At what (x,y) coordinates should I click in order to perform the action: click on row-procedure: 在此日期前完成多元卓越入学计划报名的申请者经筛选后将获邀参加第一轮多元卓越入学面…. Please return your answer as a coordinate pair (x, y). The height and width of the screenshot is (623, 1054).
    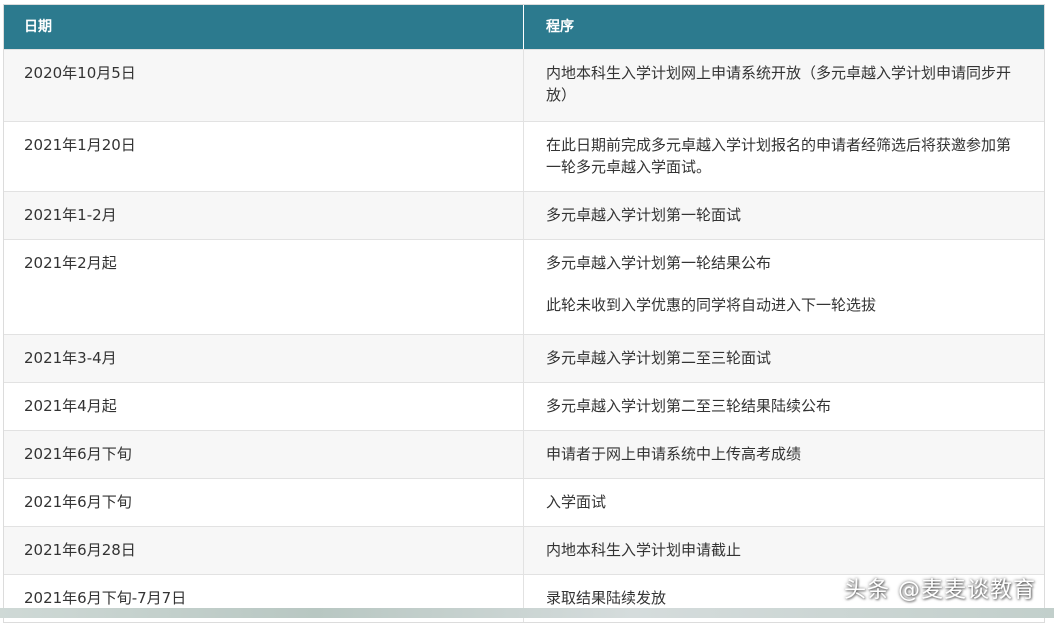
    Looking at the image, I should click on (779, 156).